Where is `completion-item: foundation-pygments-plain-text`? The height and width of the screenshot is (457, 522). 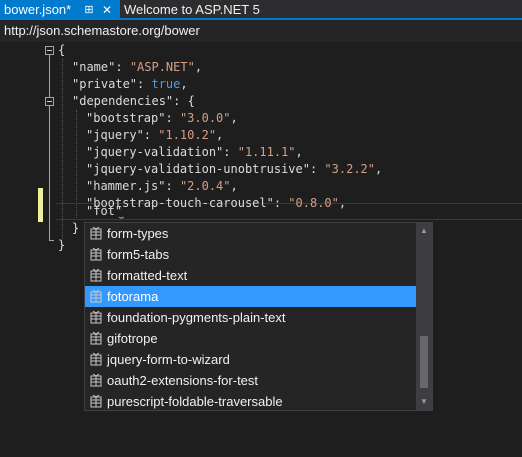 completion-item: foundation-pygments-plain-text is located at coordinates (250, 317).